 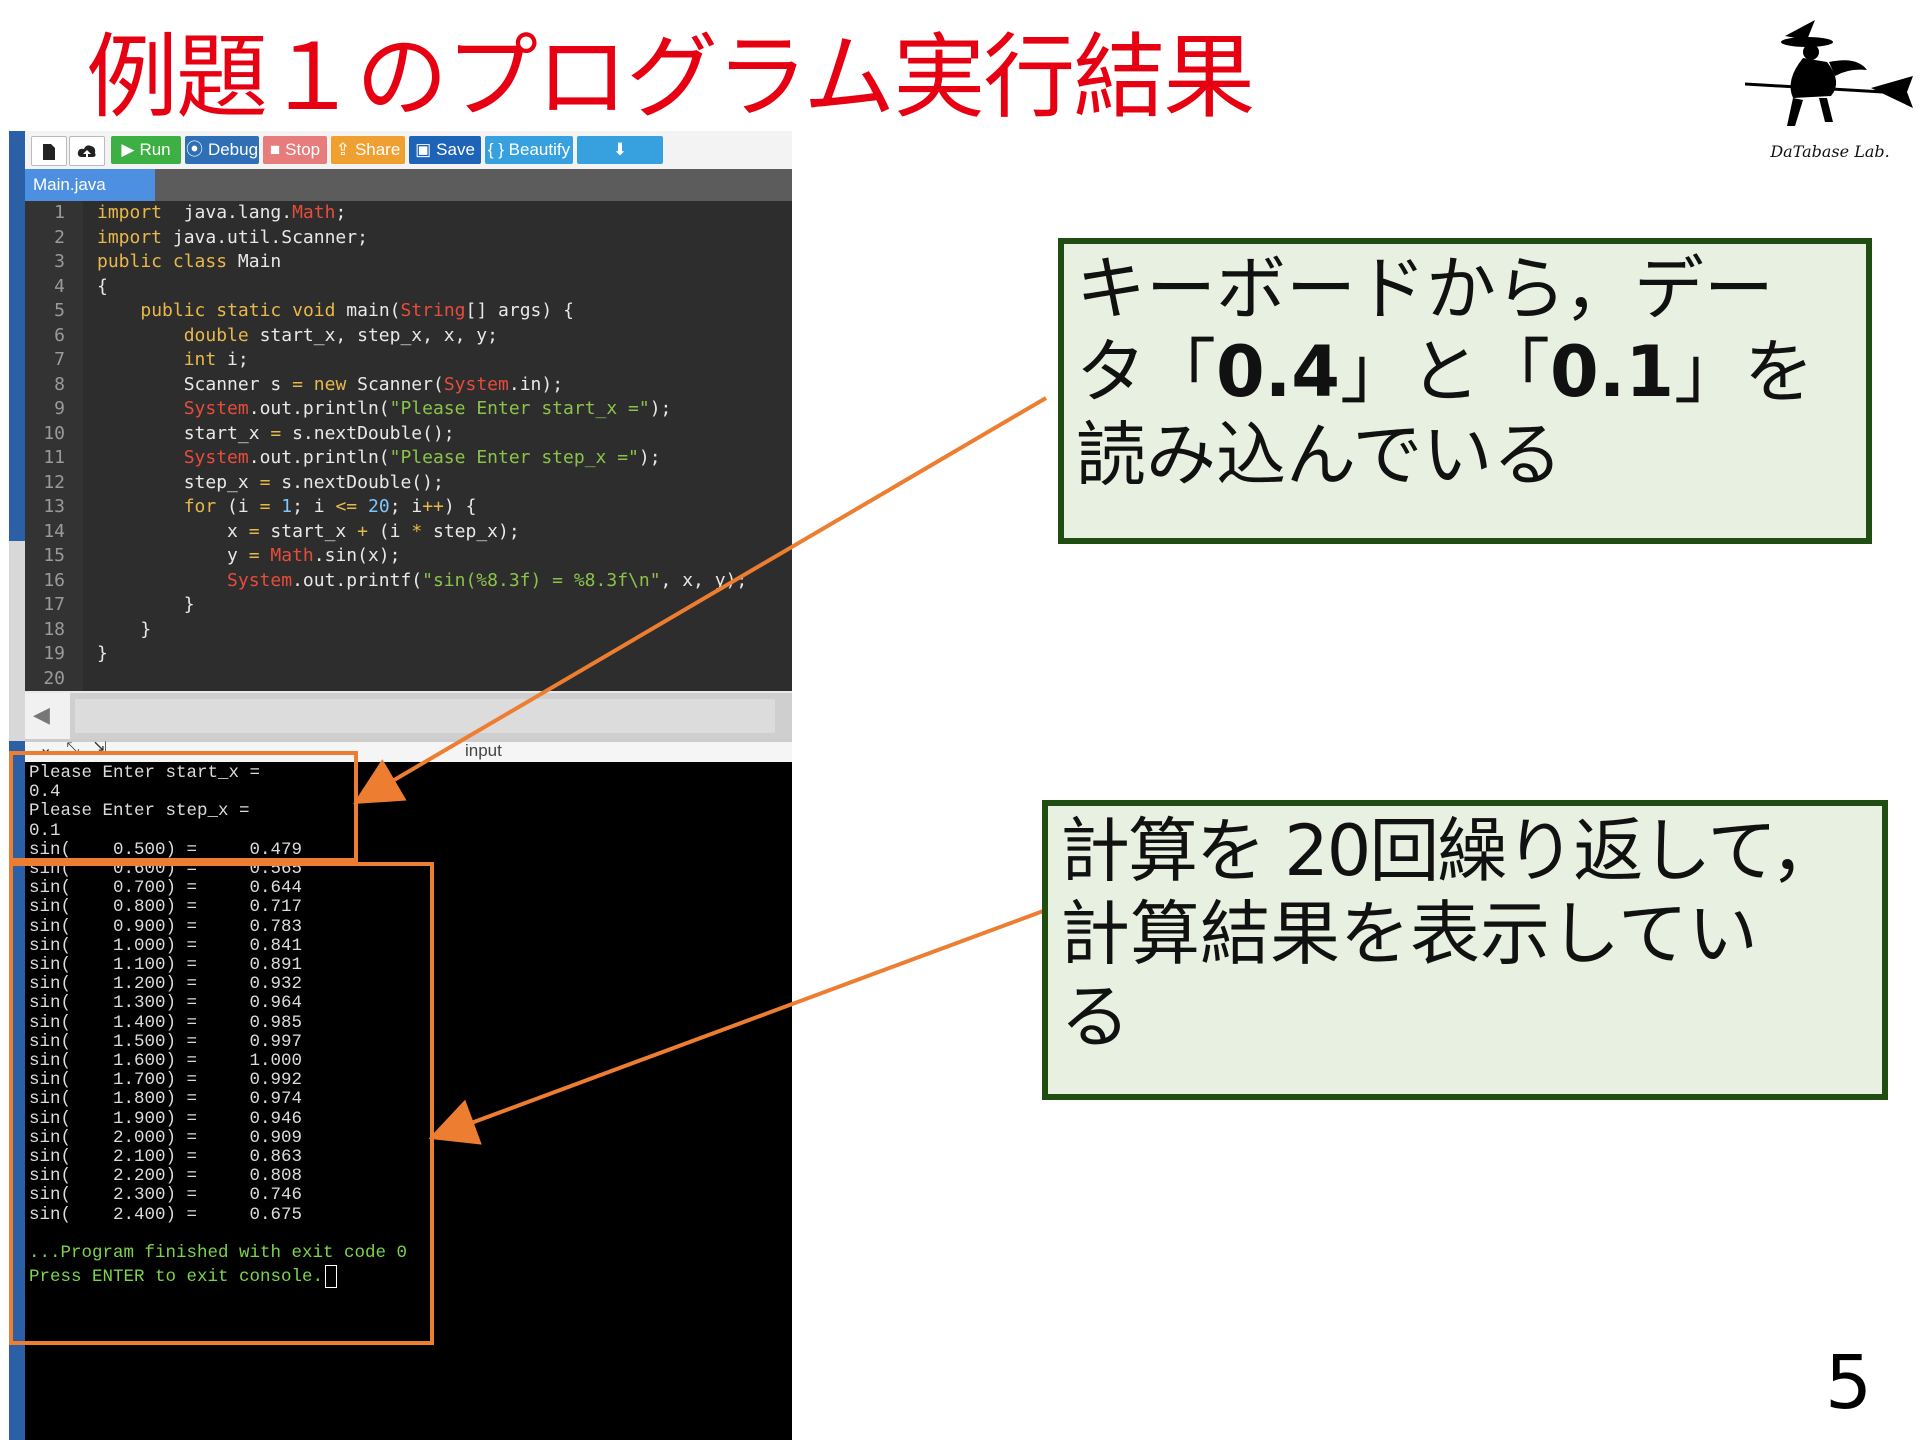 I want to click on input-callout-line3: 読み込んでいる, so click(x=1319, y=455).